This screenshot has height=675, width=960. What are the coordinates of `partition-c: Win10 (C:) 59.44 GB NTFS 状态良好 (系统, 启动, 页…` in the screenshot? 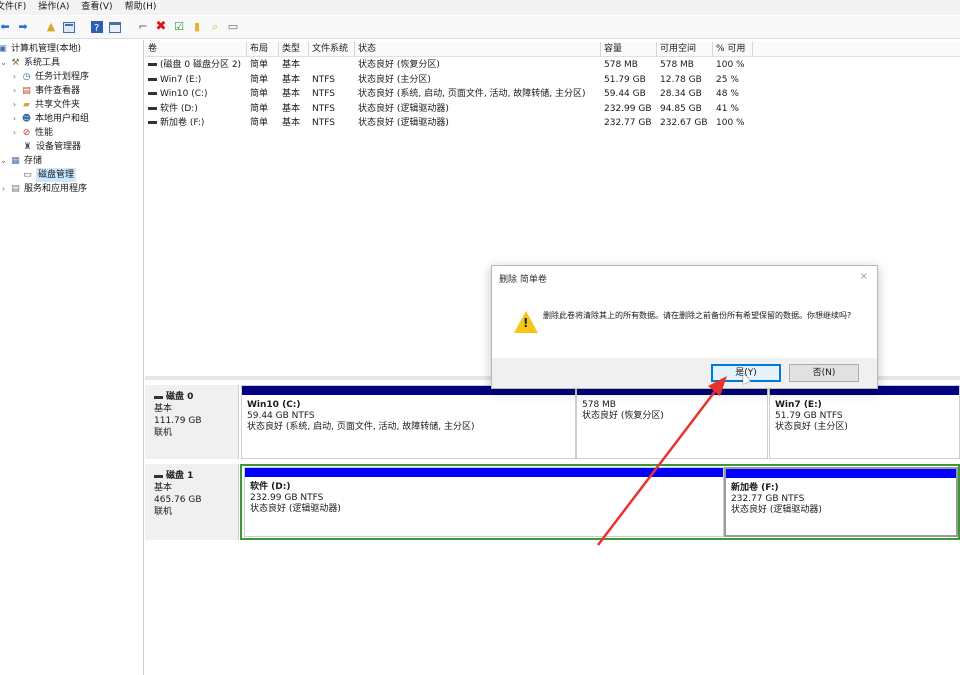 It's located at (408, 422).